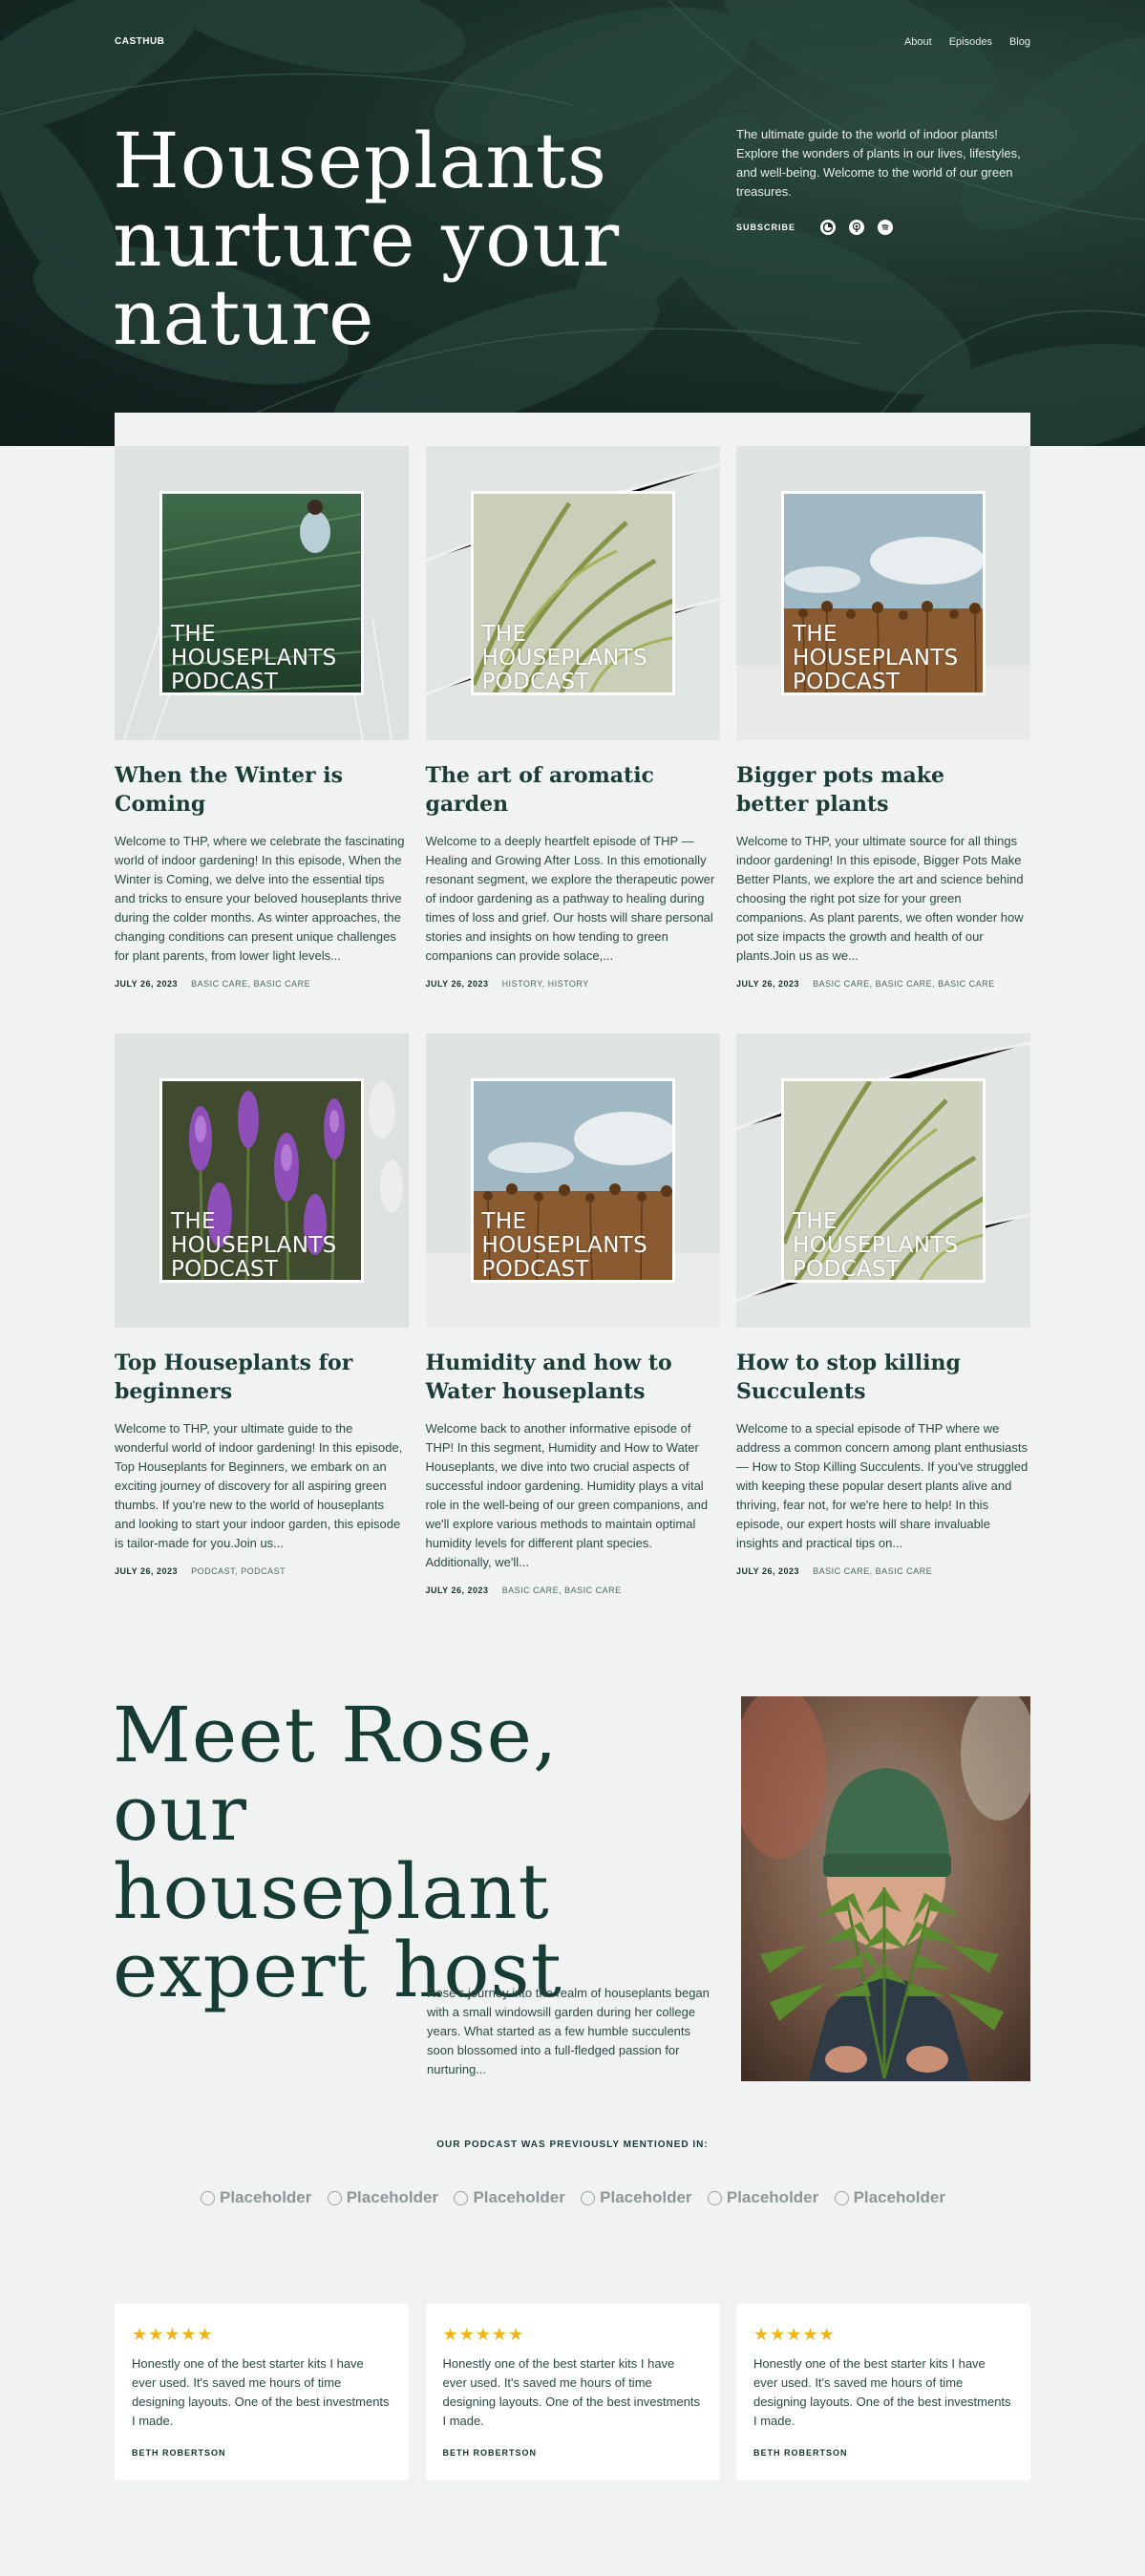 The height and width of the screenshot is (2576, 1145). What do you see at coordinates (918, 42) in the screenshot?
I see `nav-link-about: About` at bounding box center [918, 42].